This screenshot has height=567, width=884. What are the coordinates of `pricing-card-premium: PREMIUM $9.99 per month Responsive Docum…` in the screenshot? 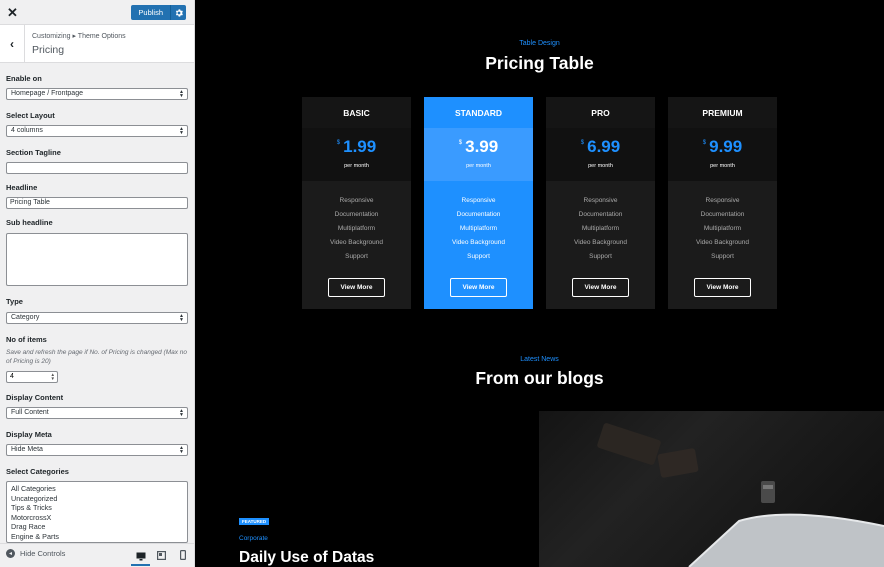 It's located at (722, 203).